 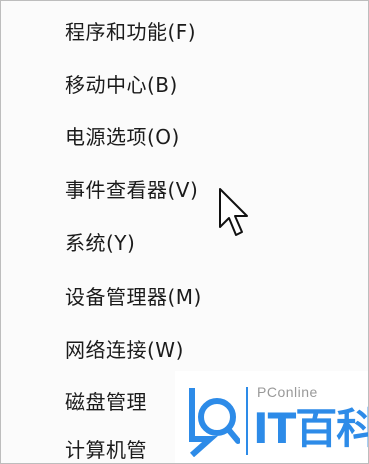 I want to click on arrow-pointer-icon, so click(x=233, y=212).